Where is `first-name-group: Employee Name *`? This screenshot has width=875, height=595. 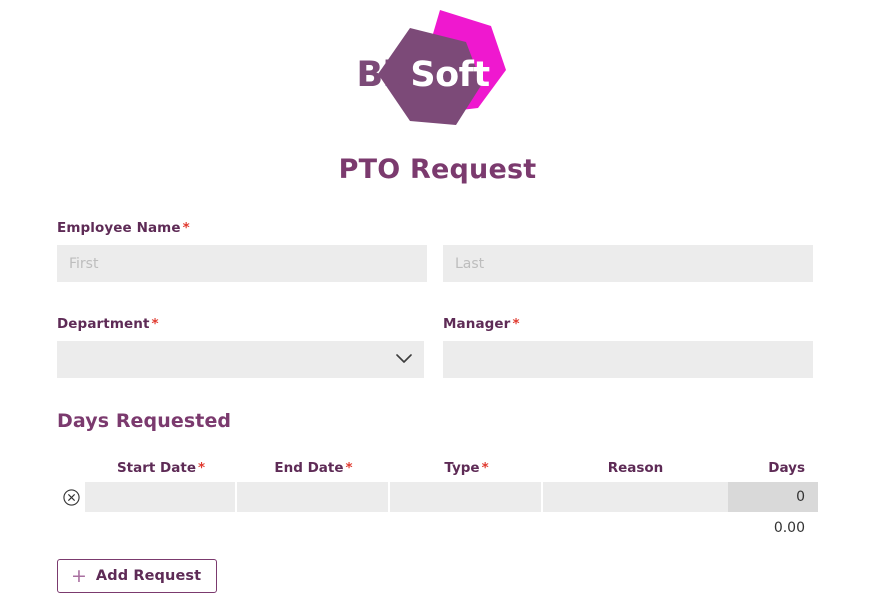 first-name-group: Employee Name * is located at coordinates (242, 251).